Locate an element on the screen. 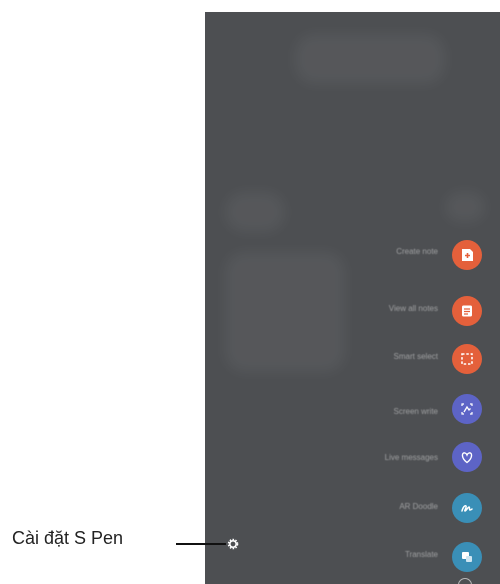  ar-doodle-icon is located at coordinates (467, 508).